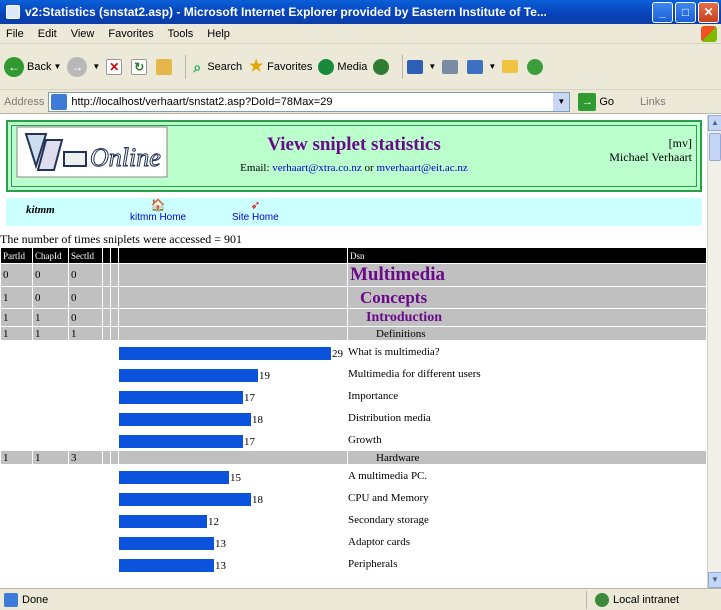  Describe the element at coordinates (387, 297) in the screenshot. I see `section-title: Concepts` at that location.